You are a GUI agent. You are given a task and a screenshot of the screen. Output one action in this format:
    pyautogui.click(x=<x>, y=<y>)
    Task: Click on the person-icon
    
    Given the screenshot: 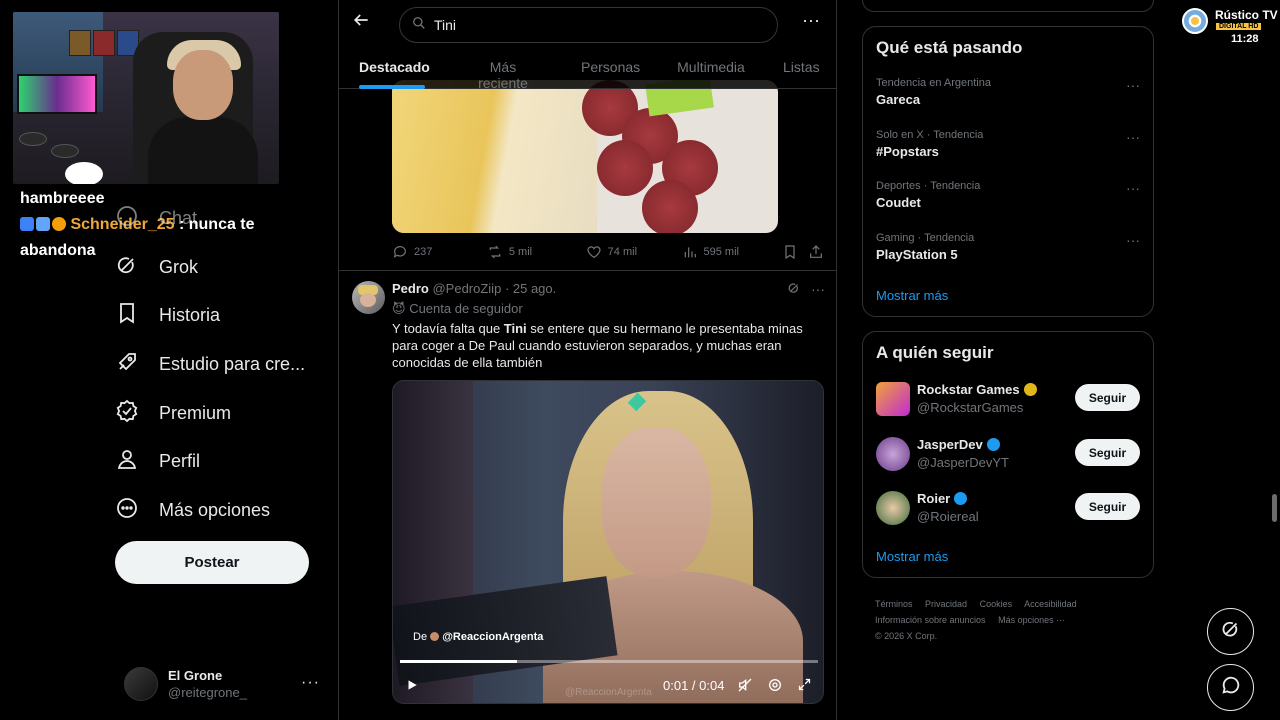 What is the action you would take?
    pyautogui.click(x=127, y=461)
    